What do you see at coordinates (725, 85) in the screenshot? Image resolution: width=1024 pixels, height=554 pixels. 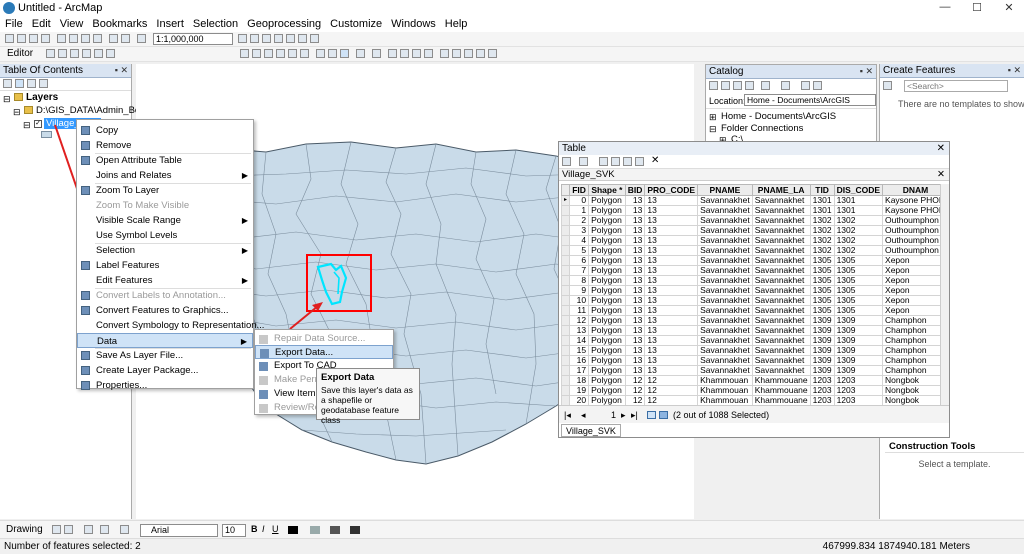 I see `forward-icon` at bounding box center [725, 85].